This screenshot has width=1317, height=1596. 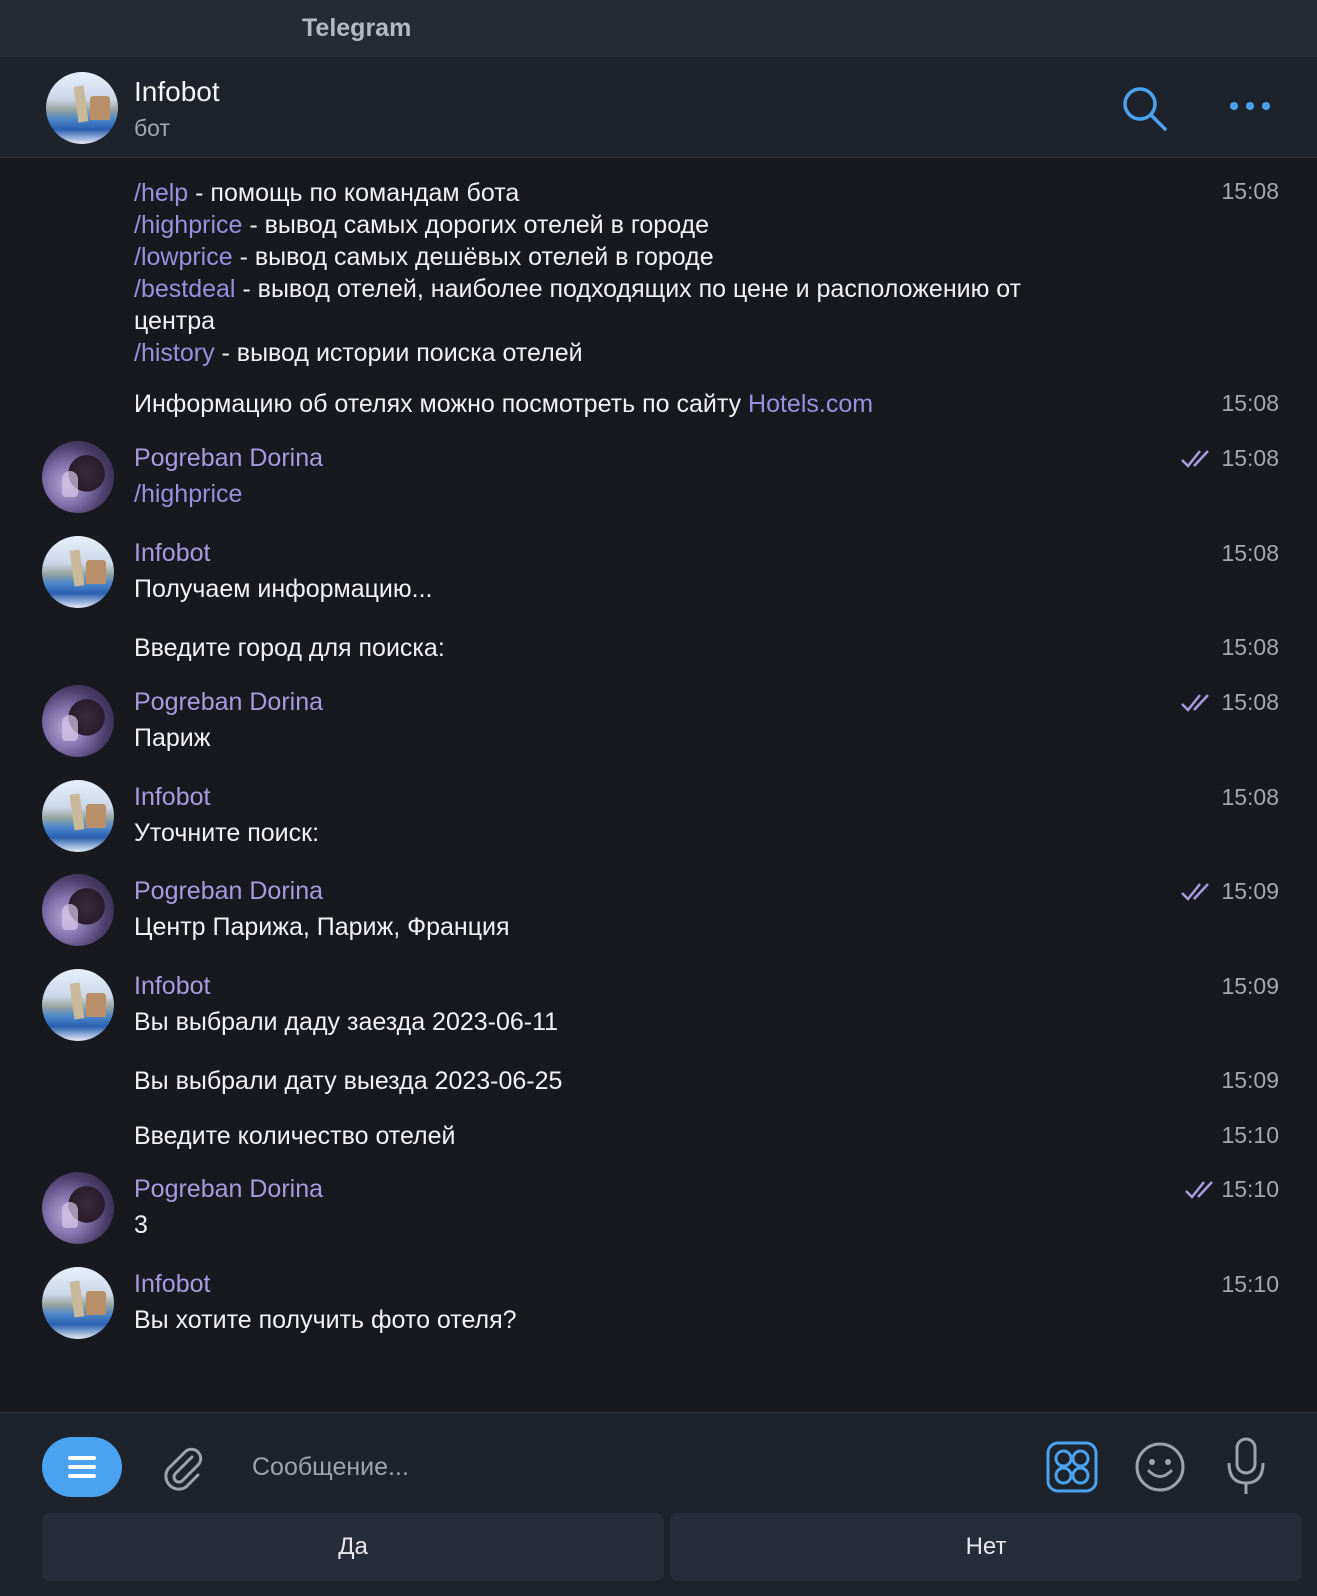 I want to click on message-text: Вы хотите получить фото отеля?, so click(x=325, y=1320).